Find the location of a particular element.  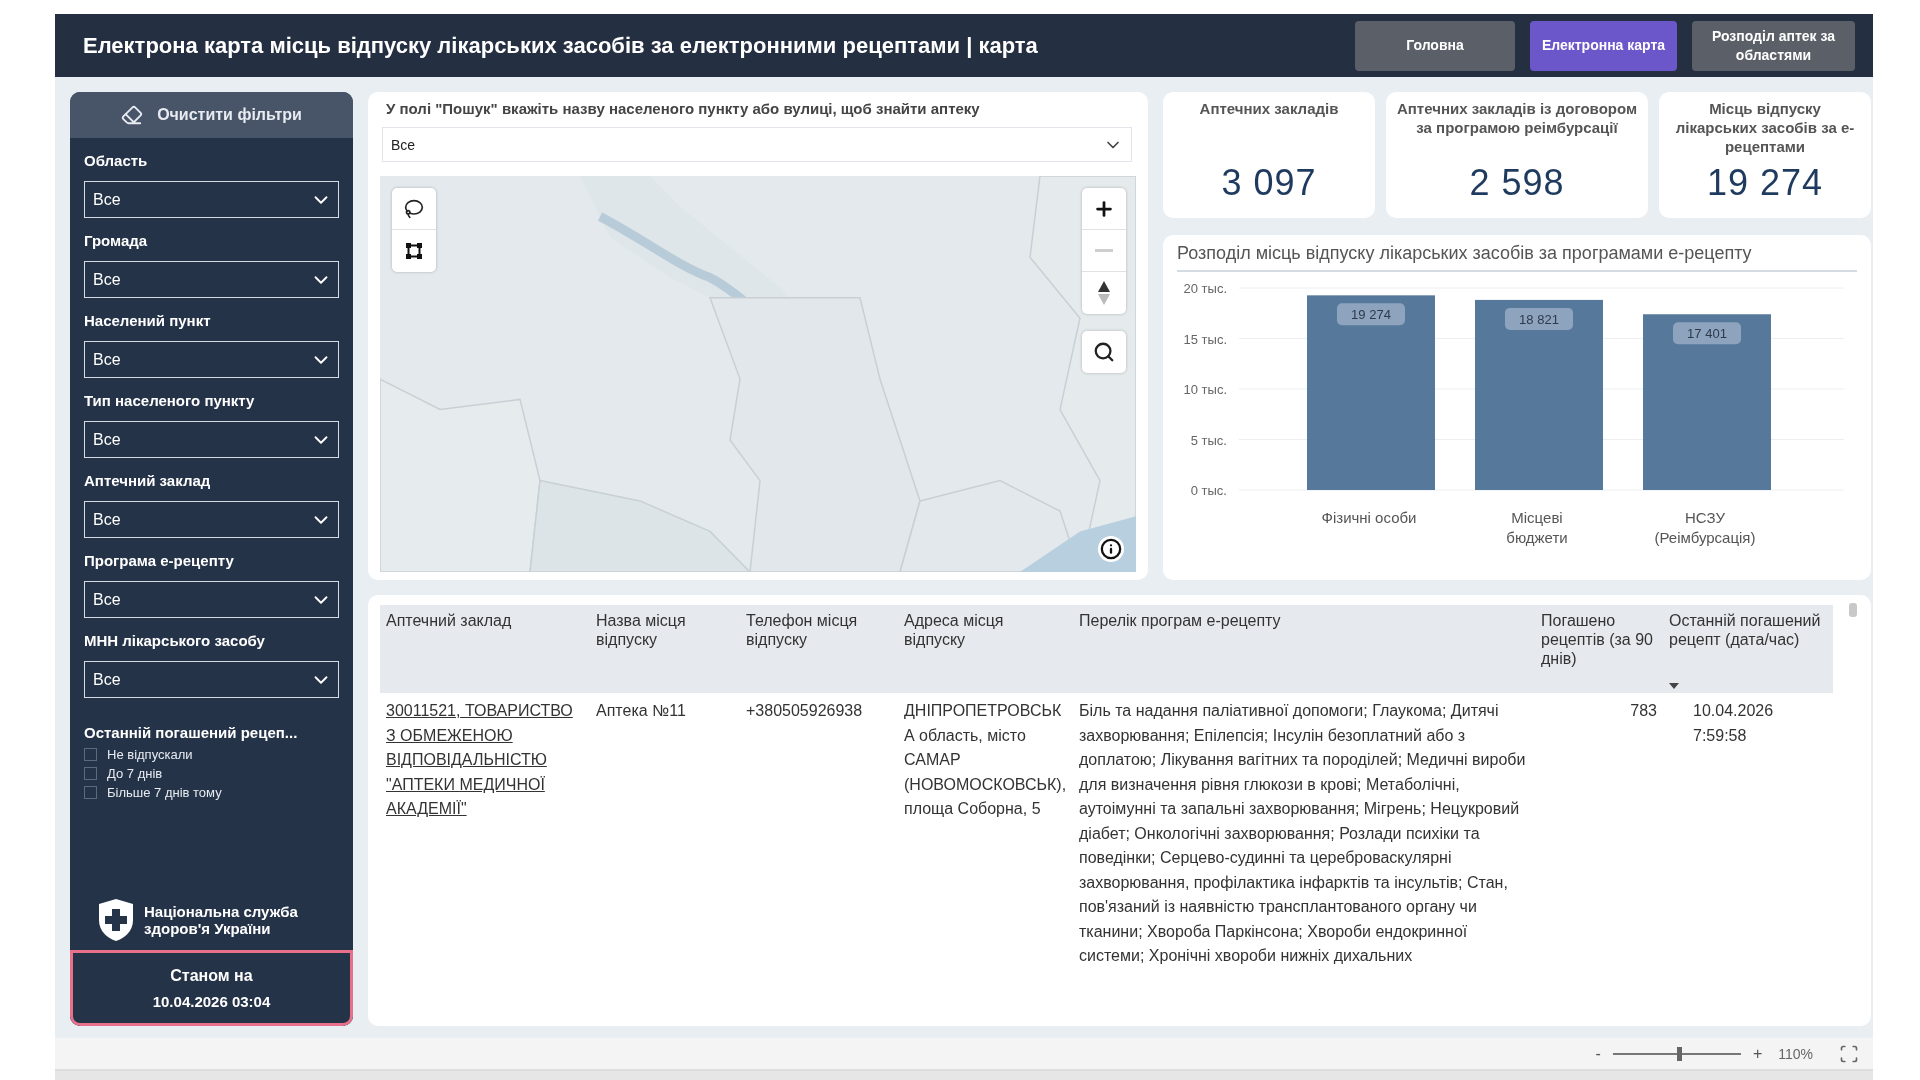

table-cell-text: Аптека №11 is located at coordinates (641, 711).